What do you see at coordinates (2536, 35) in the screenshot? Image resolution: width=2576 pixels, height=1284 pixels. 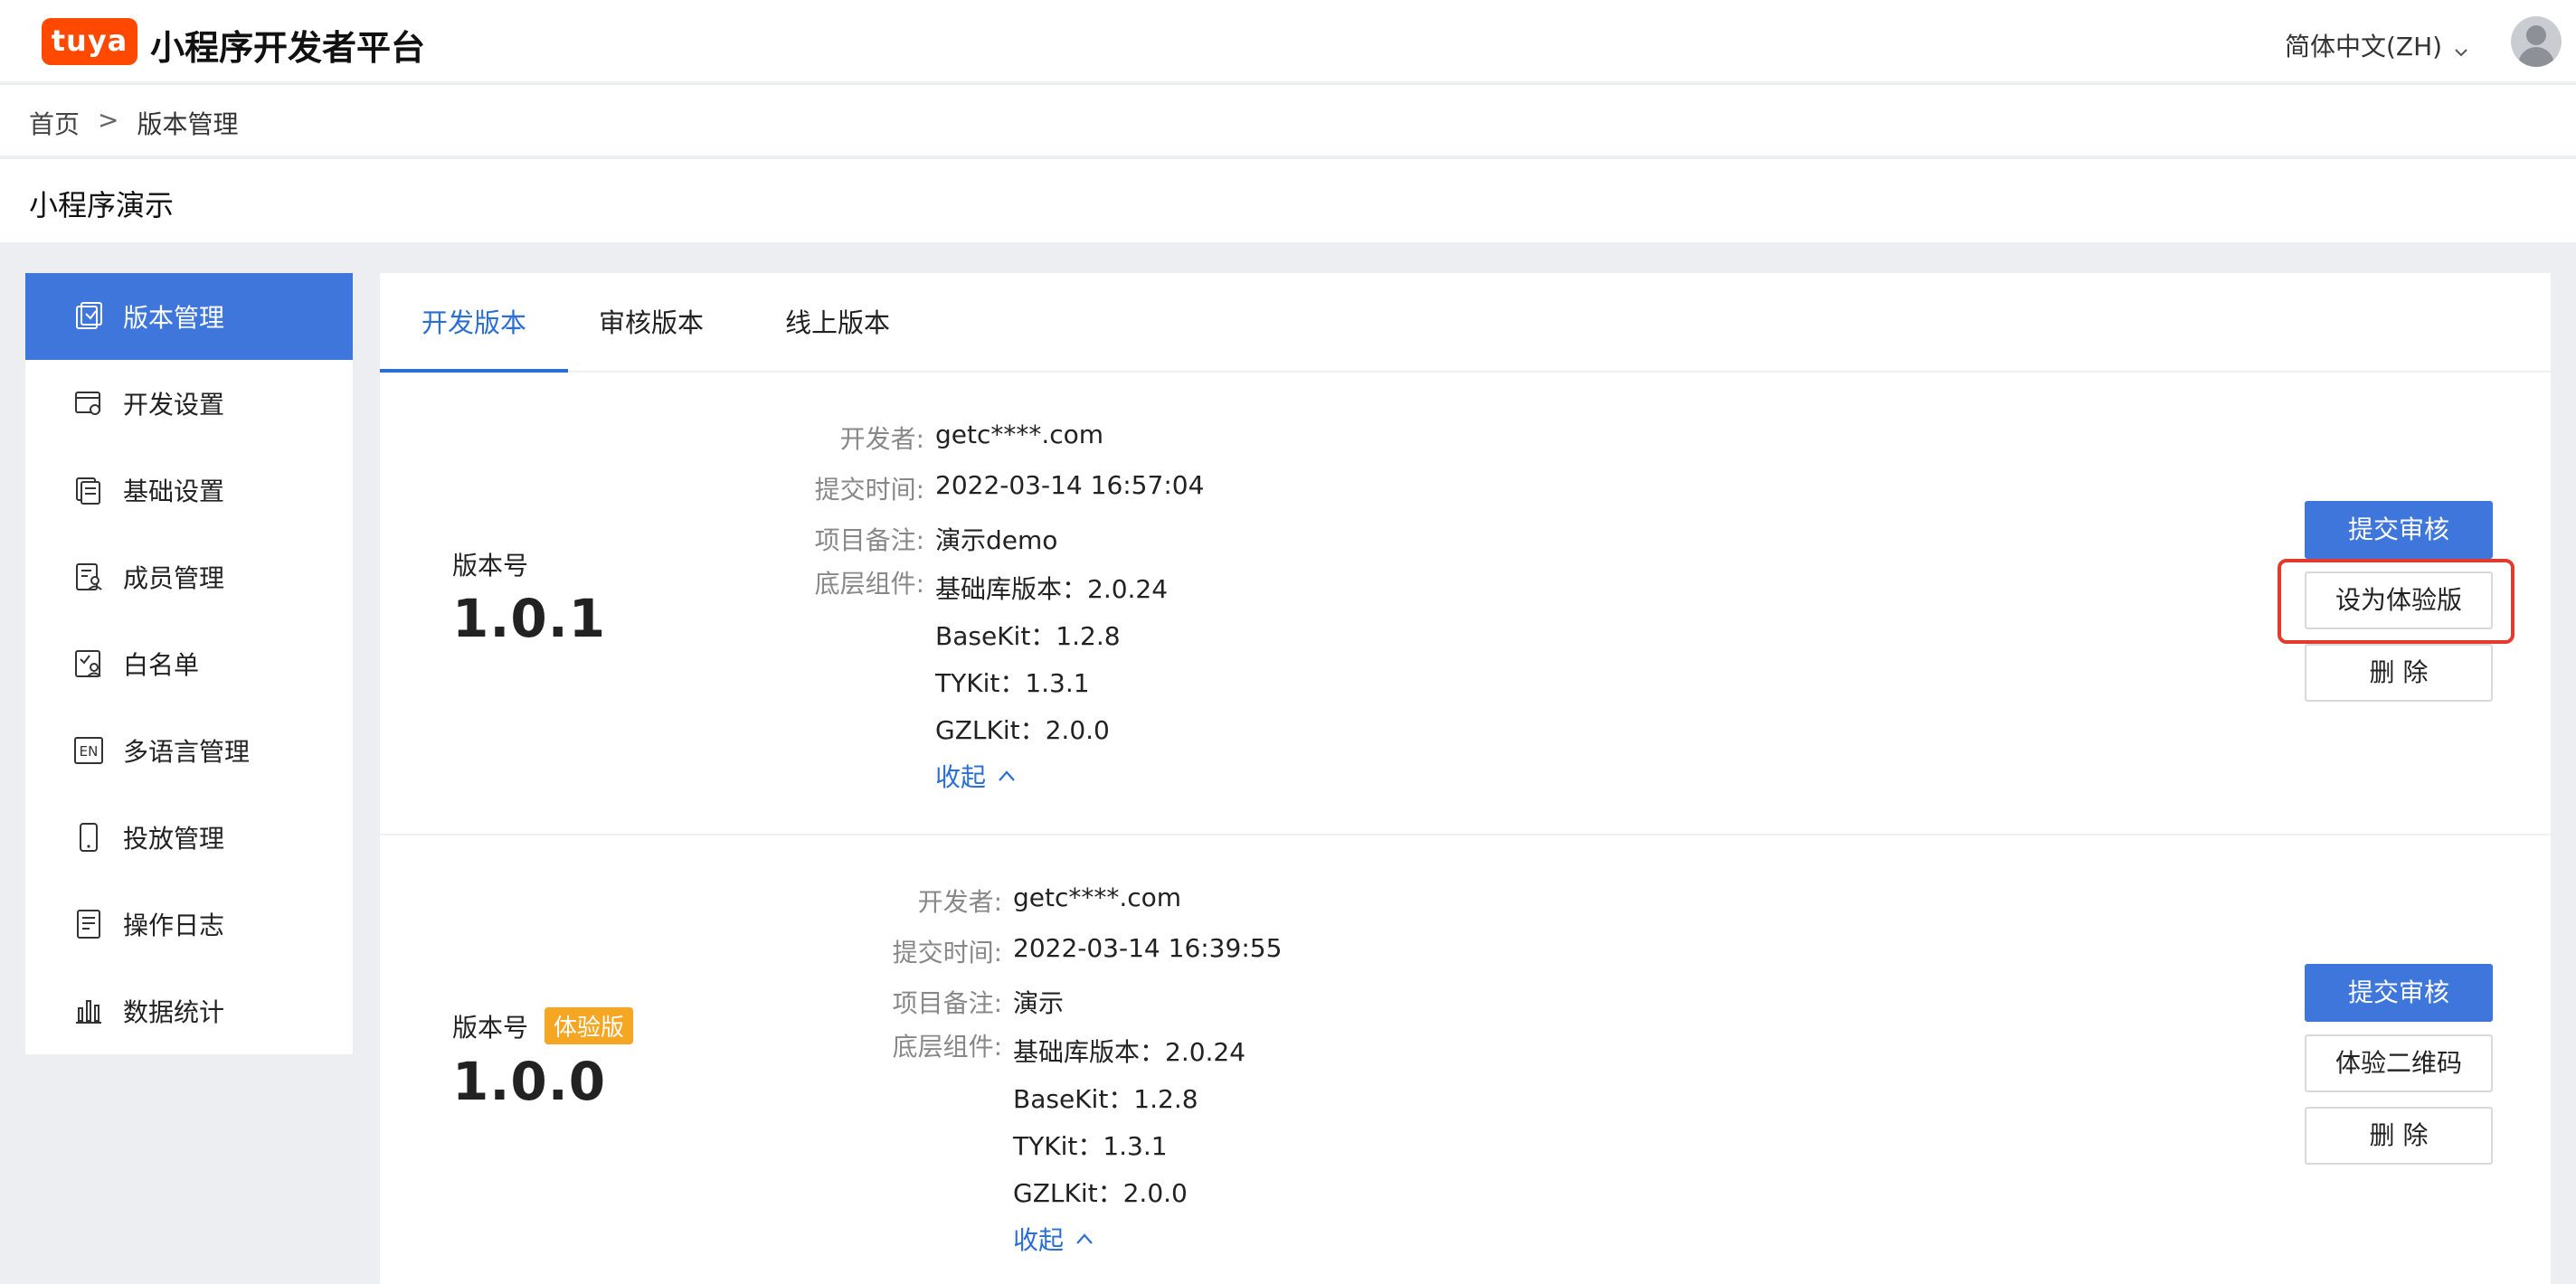 I see `avatar-head` at bounding box center [2536, 35].